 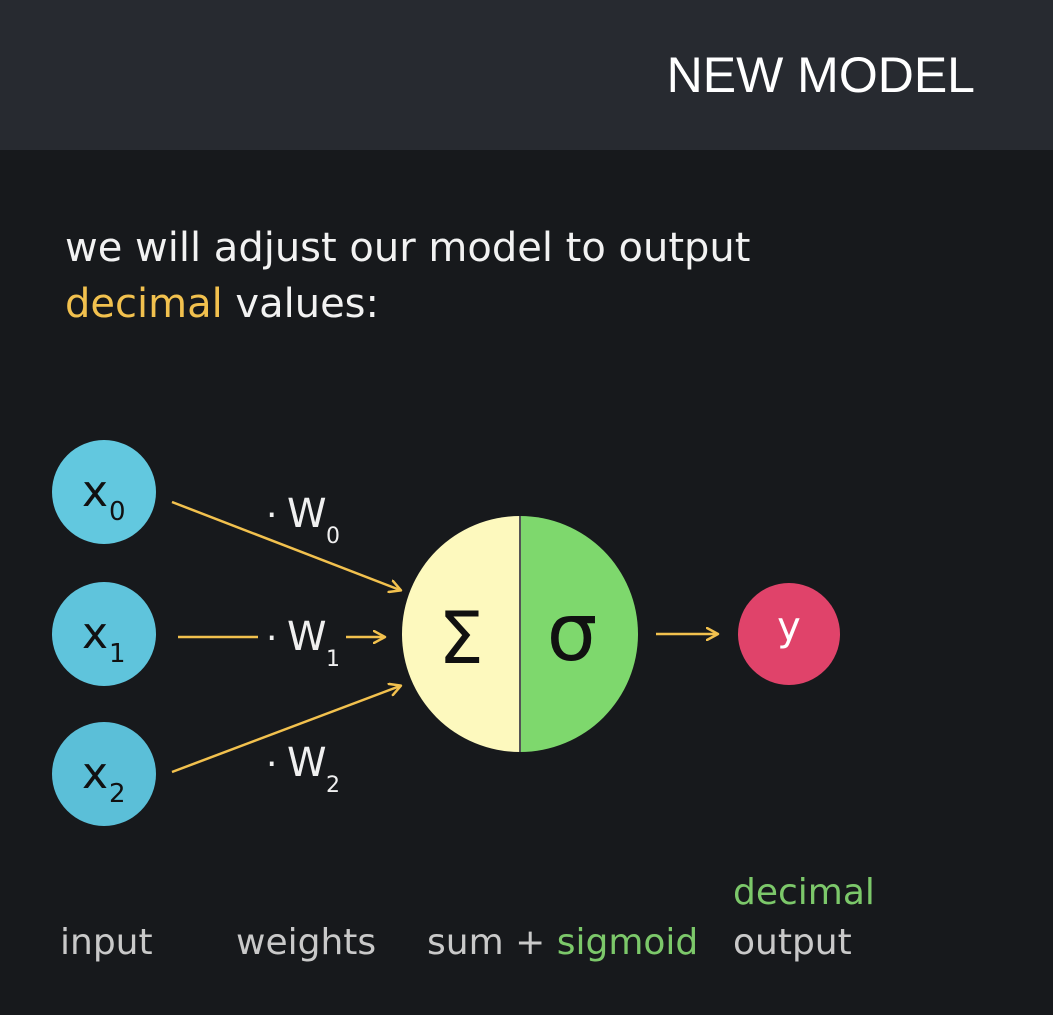 I want to click on weight-w2-sub: 2, so click(x=333, y=785).